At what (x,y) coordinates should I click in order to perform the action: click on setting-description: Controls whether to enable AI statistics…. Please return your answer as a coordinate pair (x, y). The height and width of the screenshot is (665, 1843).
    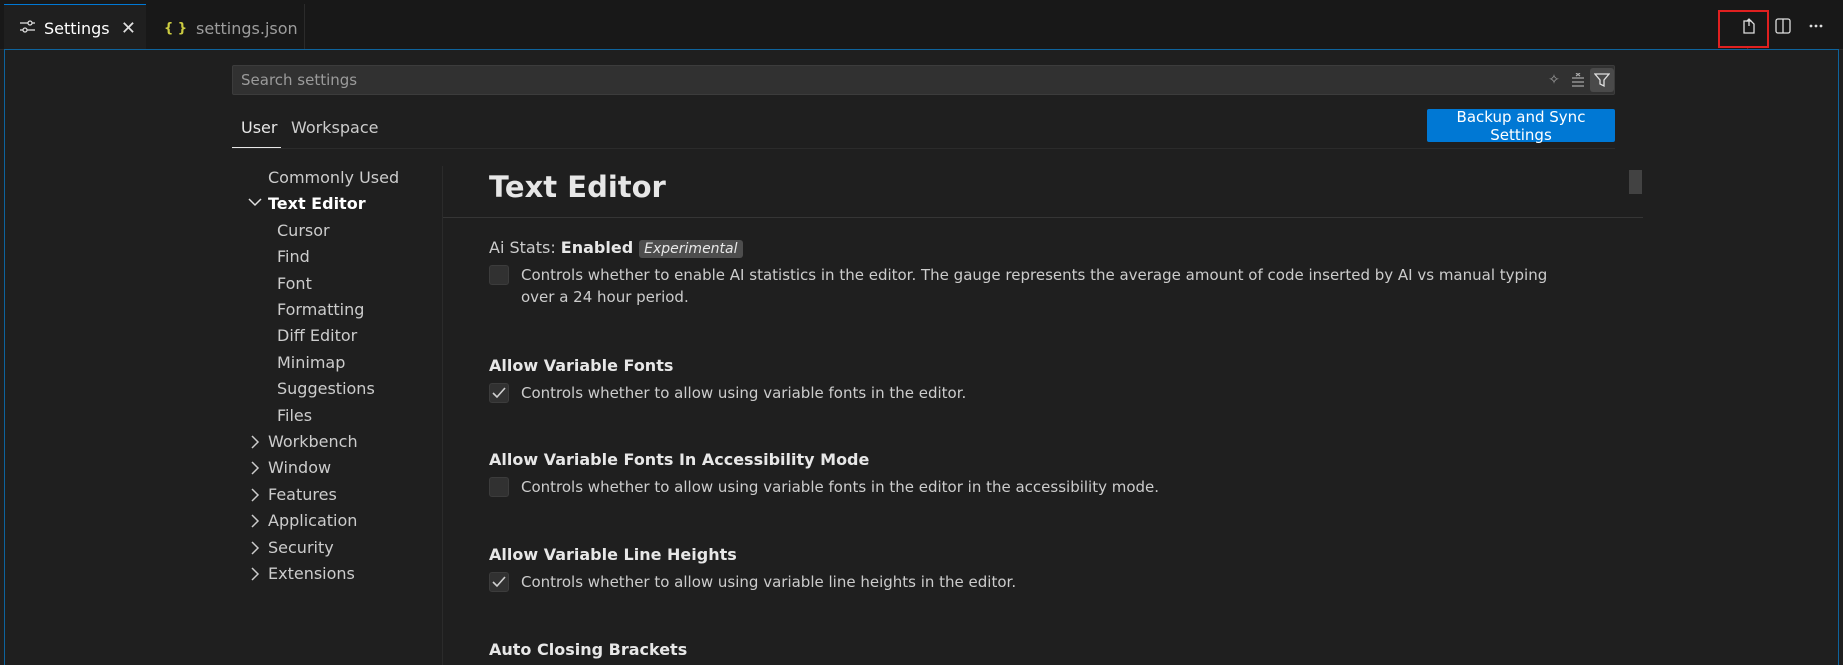
    Looking at the image, I should click on (1034, 286).